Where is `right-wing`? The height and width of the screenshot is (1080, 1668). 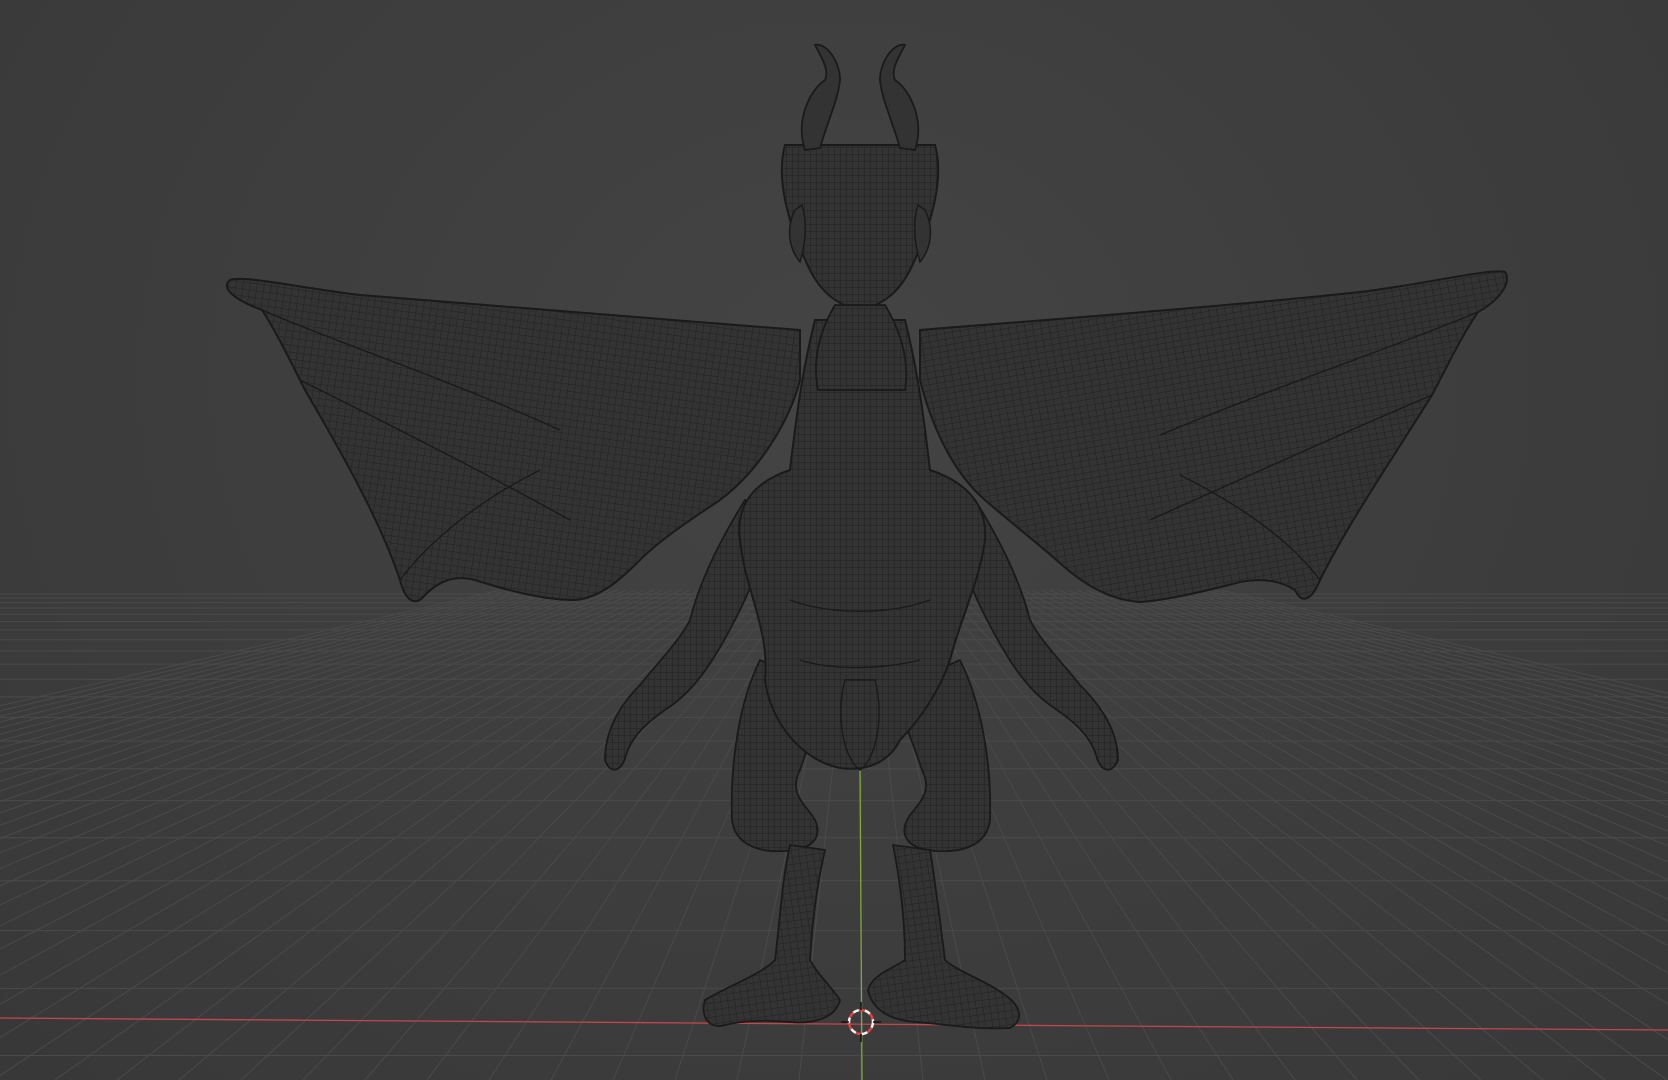 right-wing is located at coordinates (1213, 437).